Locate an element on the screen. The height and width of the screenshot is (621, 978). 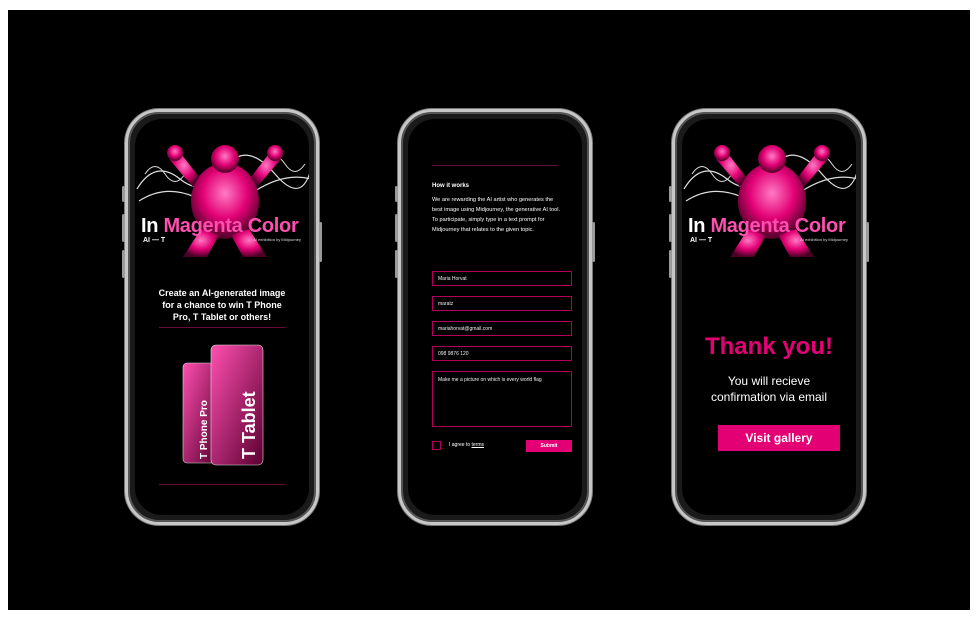
submit-button: Submit is located at coordinates (549, 446).